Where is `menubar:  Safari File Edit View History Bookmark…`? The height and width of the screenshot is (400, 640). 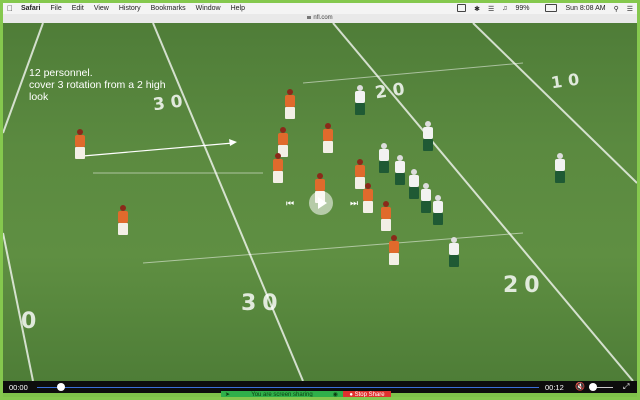
menubar:  Safari File Edit View History Bookmark… is located at coordinates (320, 8).